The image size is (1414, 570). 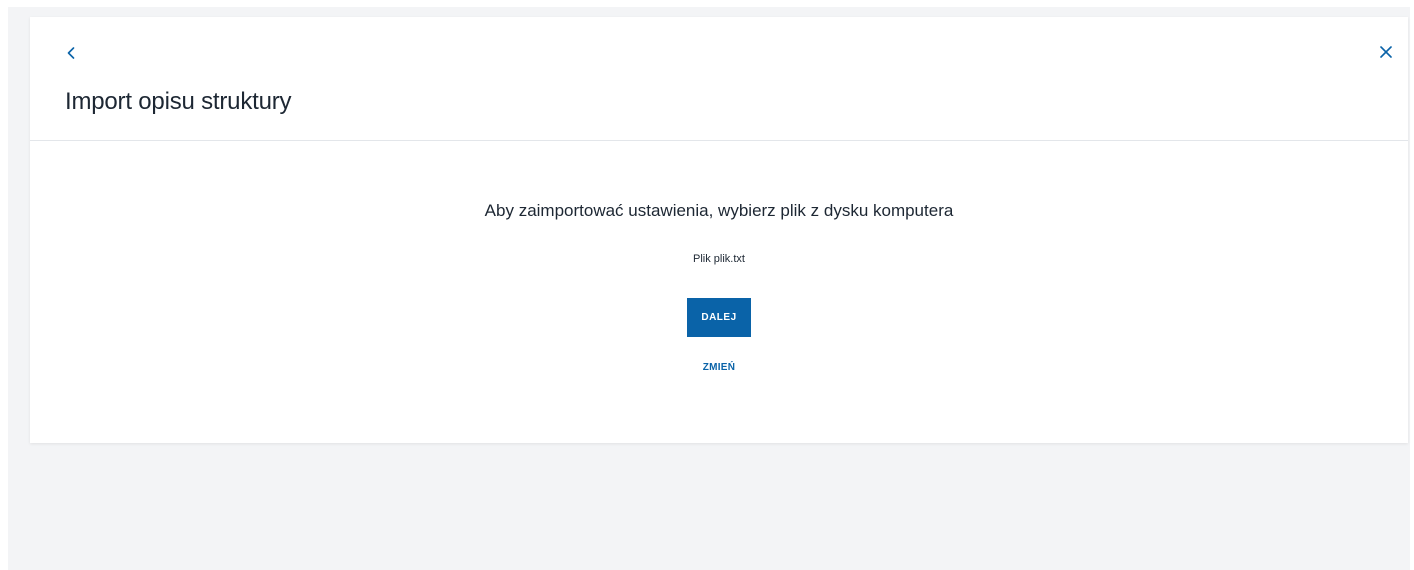 I want to click on next-button: DALEJ, so click(x=719, y=317).